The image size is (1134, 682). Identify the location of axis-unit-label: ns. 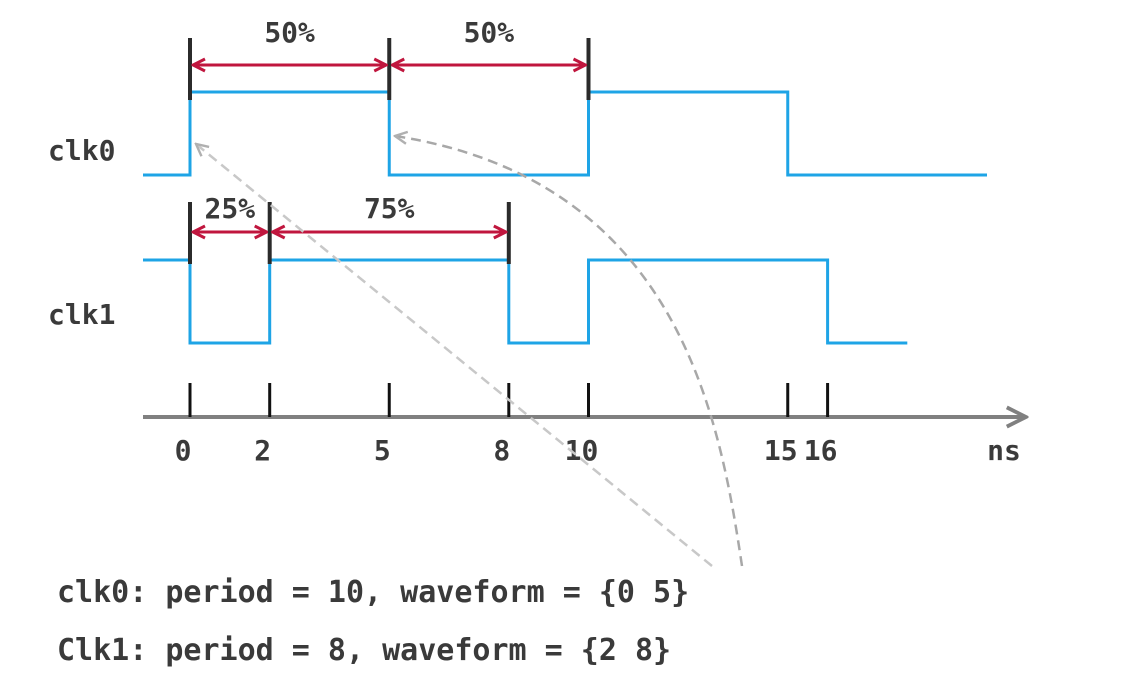
(1004, 450).